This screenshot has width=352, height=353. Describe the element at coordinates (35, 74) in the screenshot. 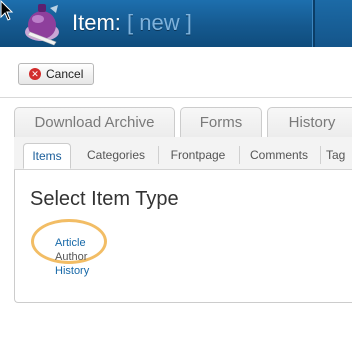

I see `cancel-icon: ✕` at that location.